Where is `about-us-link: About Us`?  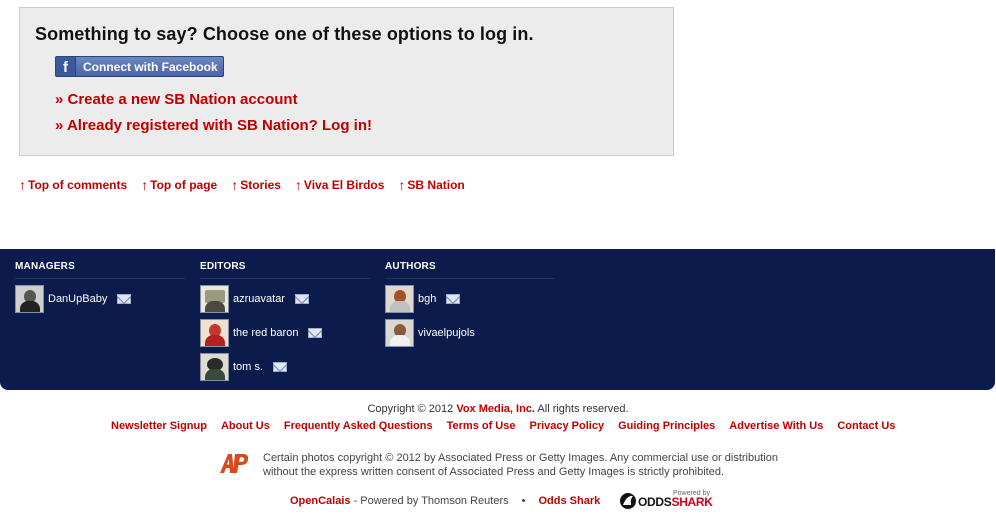 about-us-link: About Us is located at coordinates (245, 426).